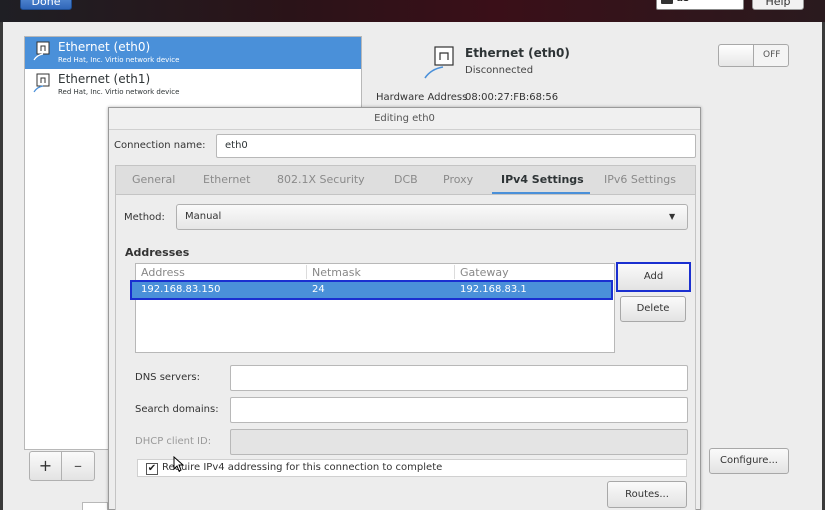 This screenshot has width=825, height=510. I want to click on active-tab-indicator, so click(541, 193).